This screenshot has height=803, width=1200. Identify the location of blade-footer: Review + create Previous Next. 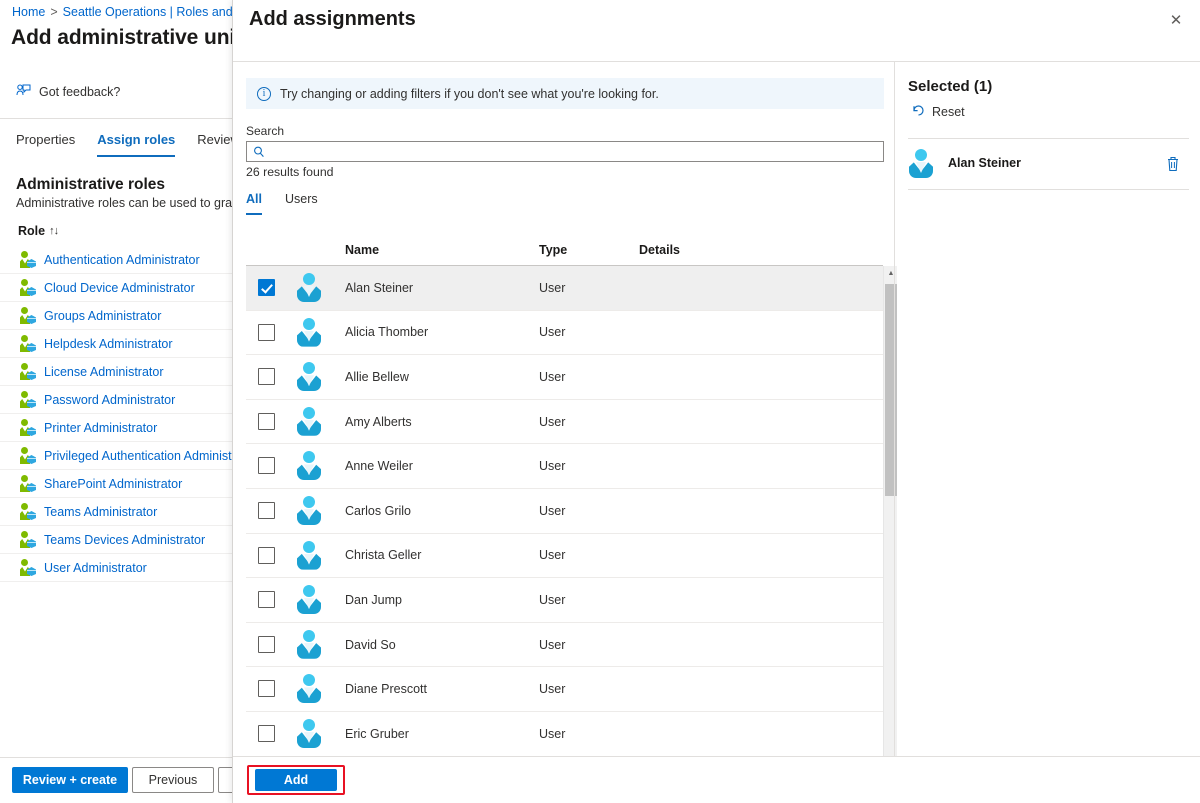
(116, 780).